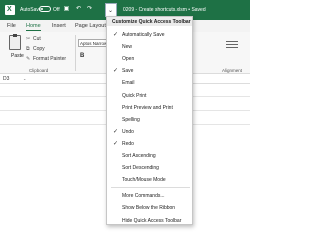 Image resolution: width=320 pixels, height=240 pixels. I want to click on menu-item-label: Automatically Save, so click(143, 35).